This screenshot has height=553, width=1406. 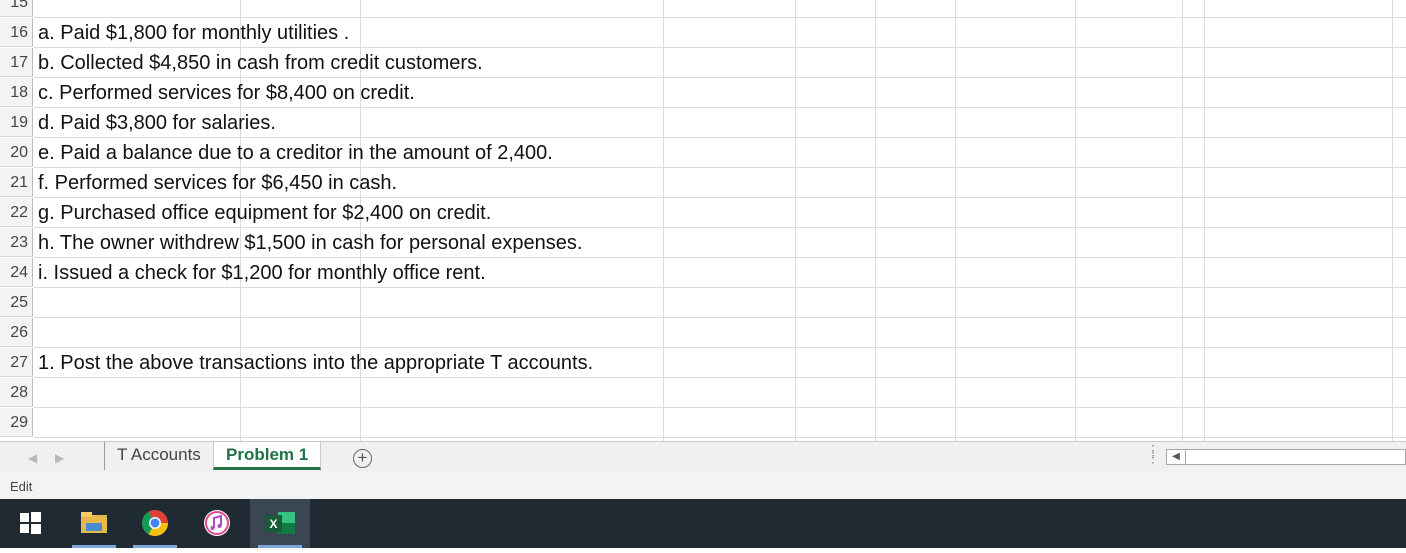 I want to click on row-number: 21, so click(x=16, y=182).